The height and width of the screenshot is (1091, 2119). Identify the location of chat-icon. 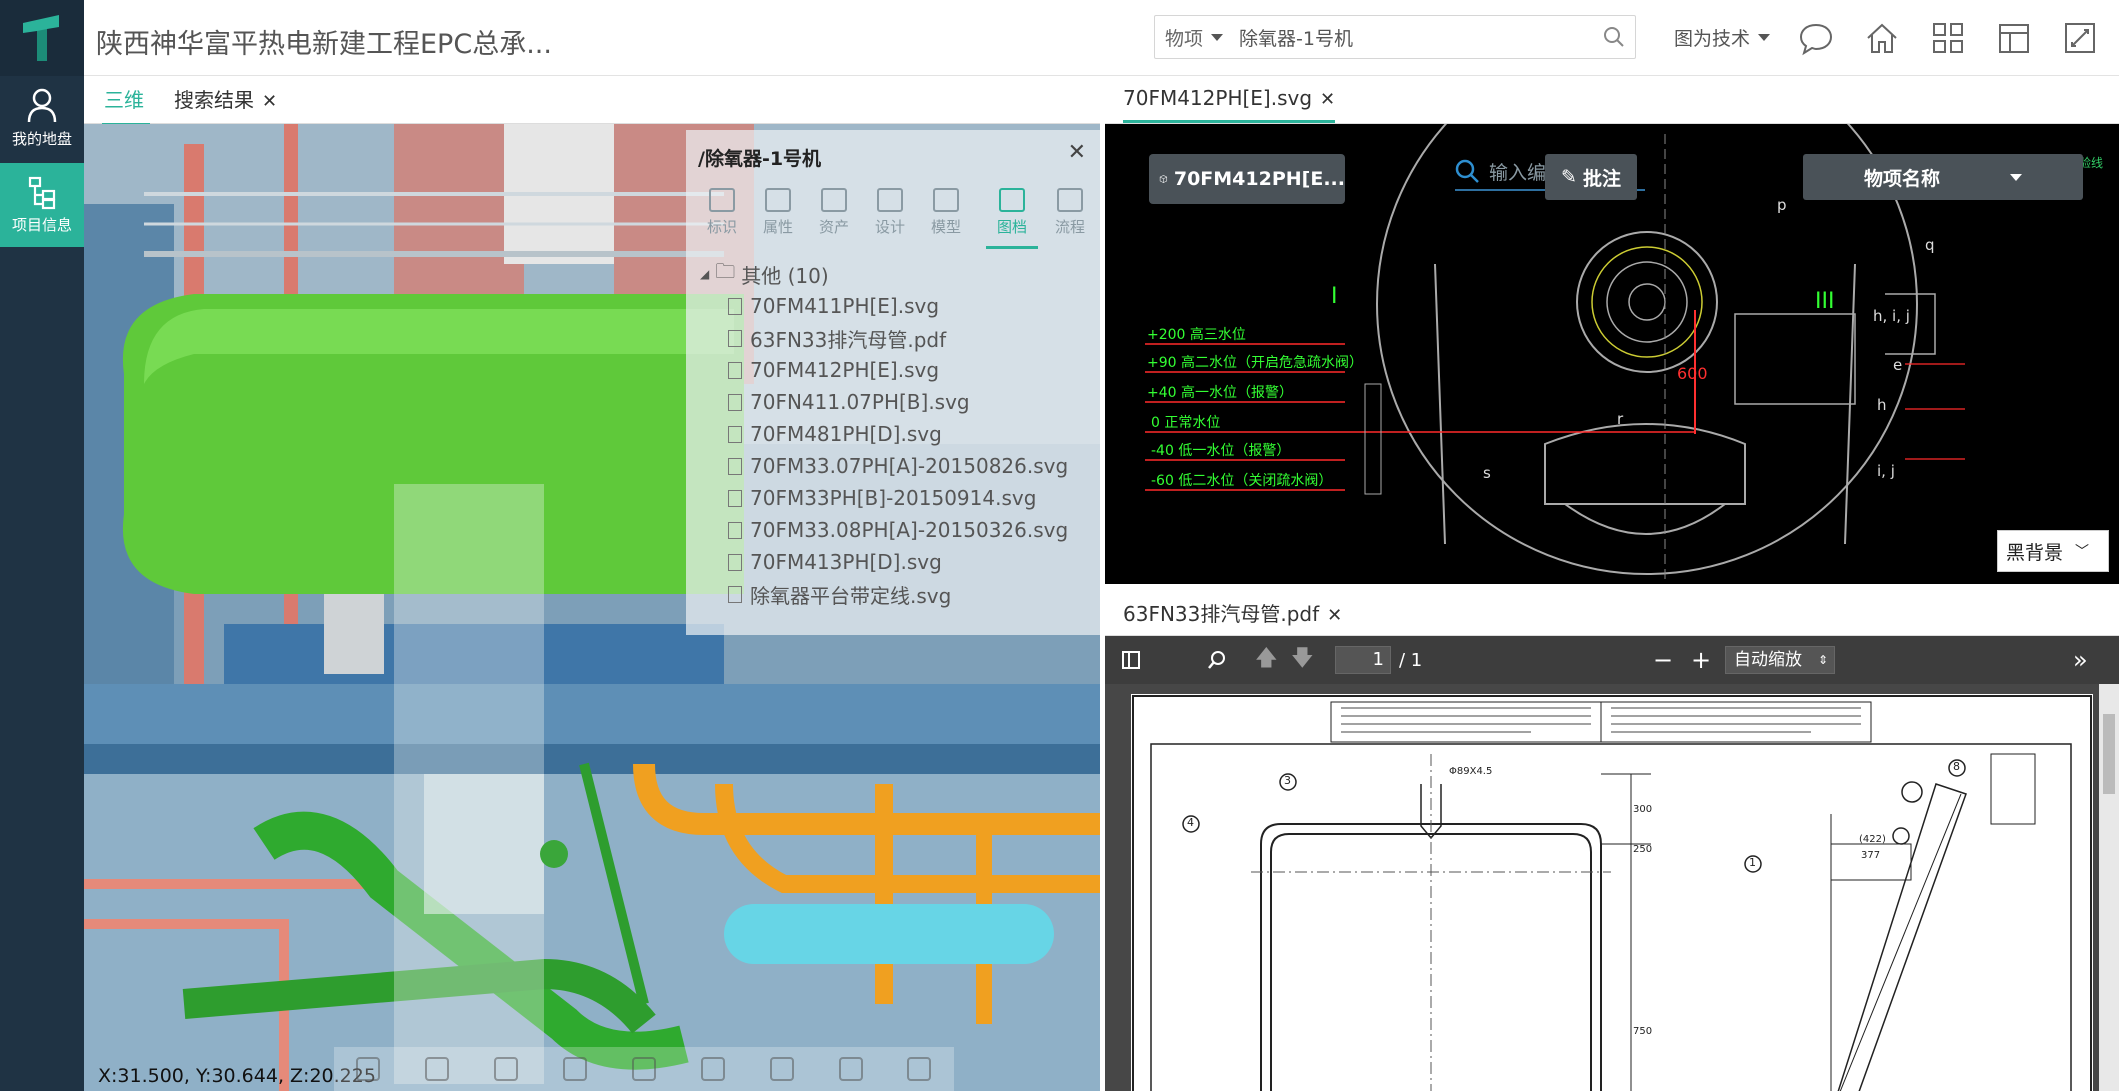
(1816, 38).